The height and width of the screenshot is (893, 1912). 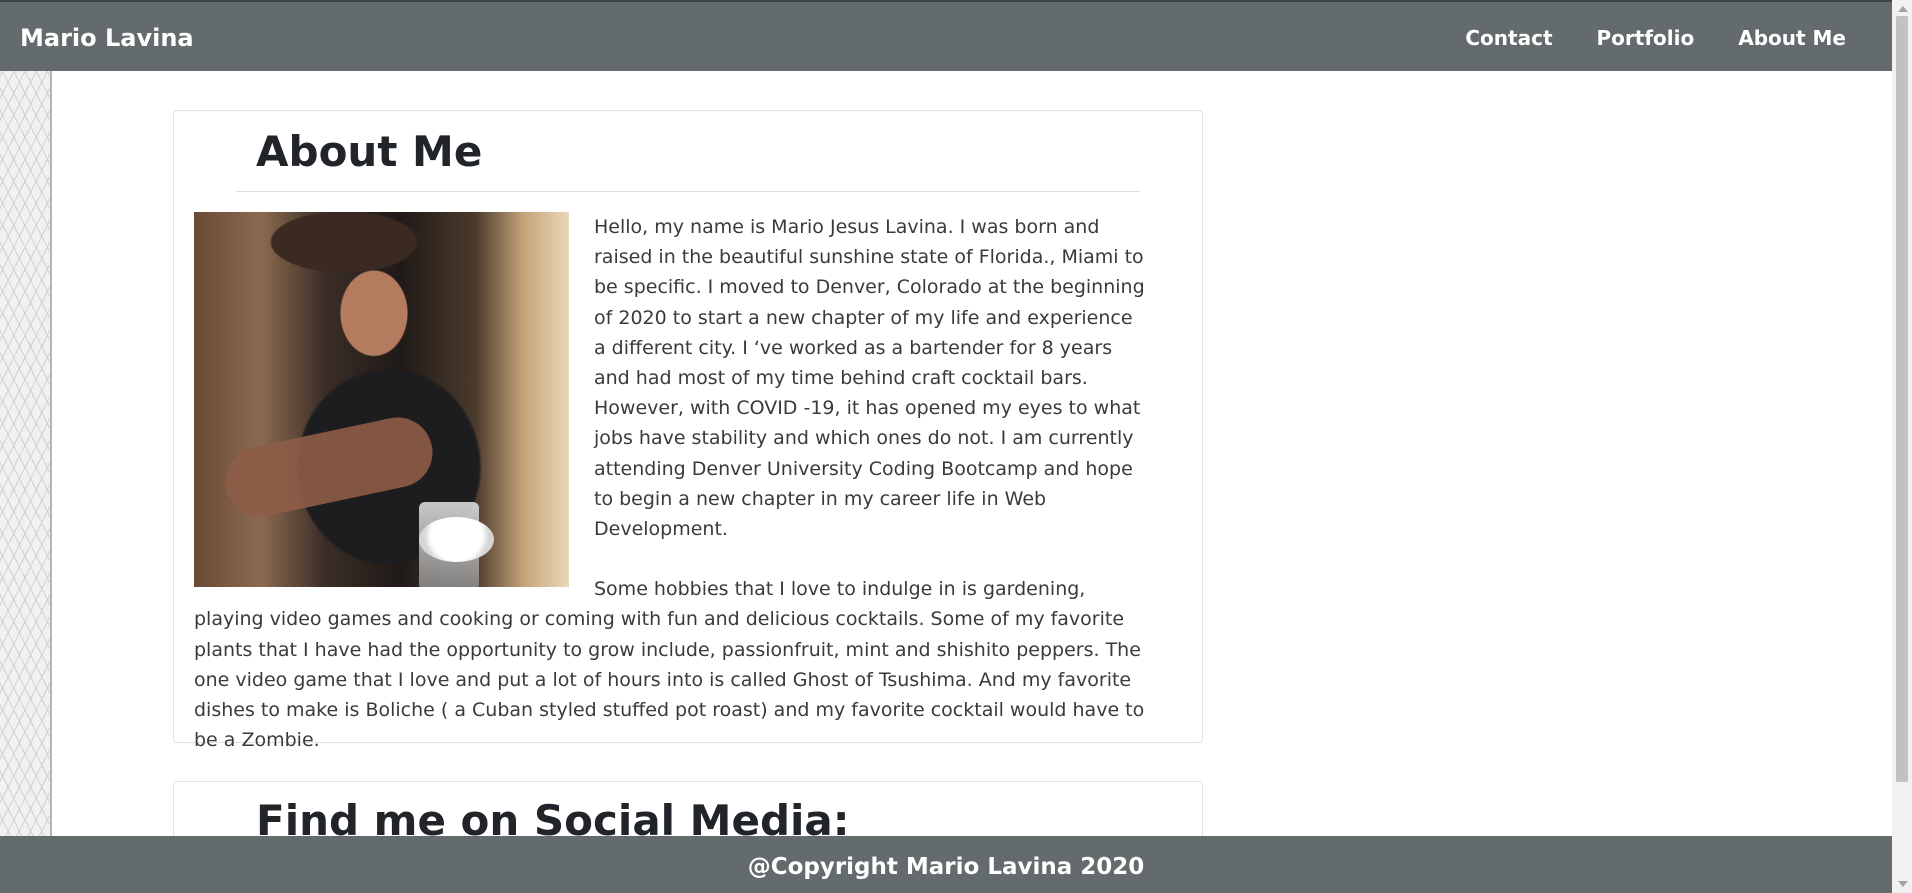 What do you see at coordinates (1903, 9) in the screenshot?
I see `scroll-up-arrow-icon` at bounding box center [1903, 9].